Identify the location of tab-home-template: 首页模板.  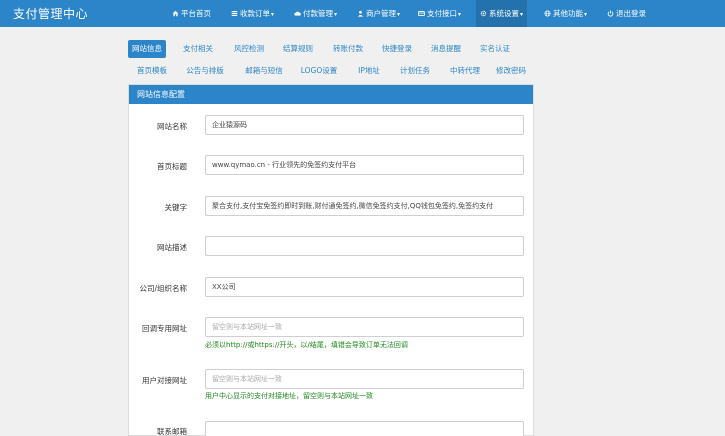
(152, 71).